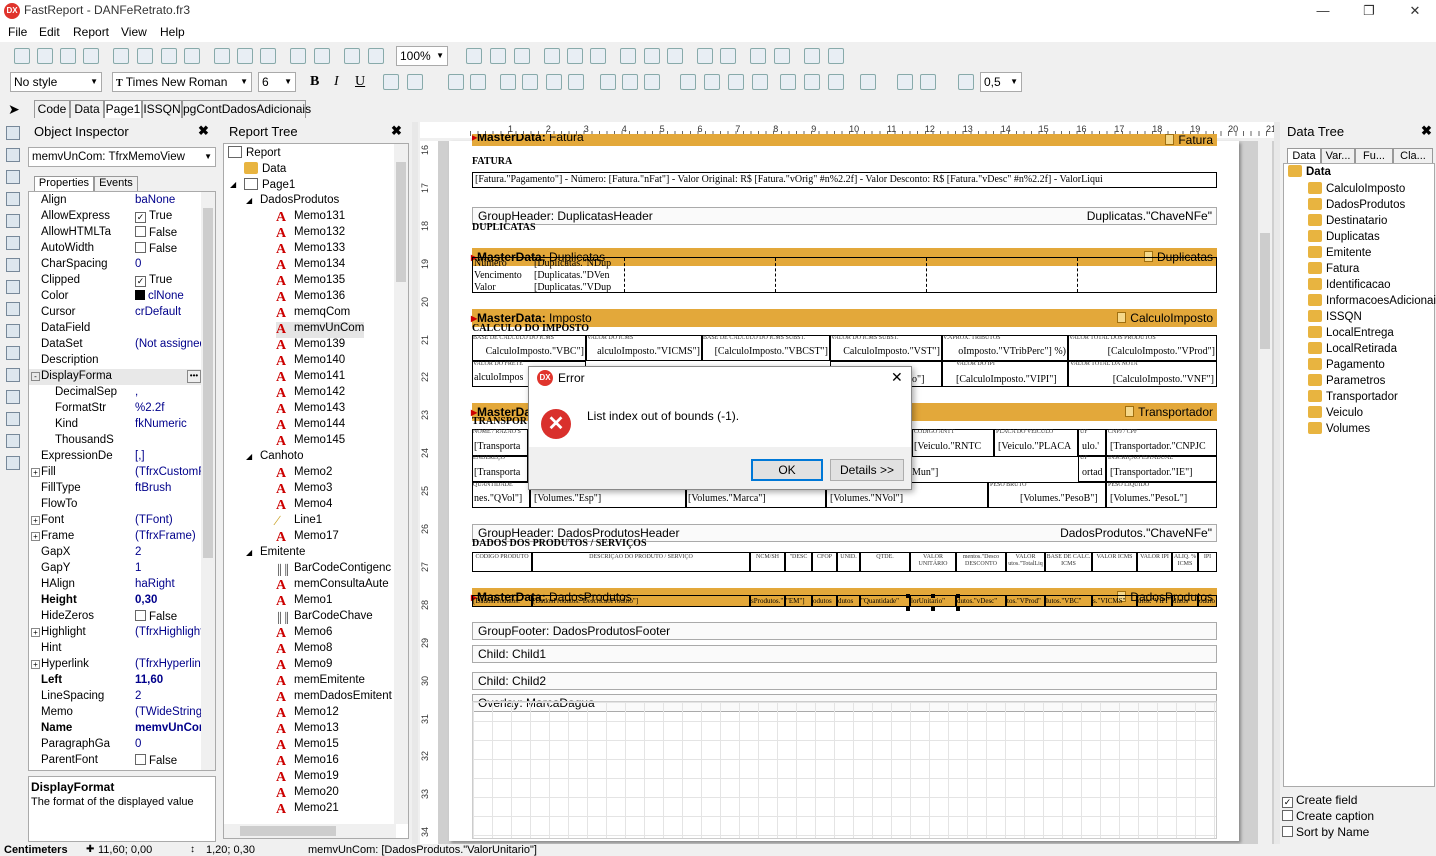 Image resolution: width=1436 pixels, height=856 pixels. What do you see at coordinates (758, 56) in the screenshot?
I see `center-h-icon` at bounding box center [758, 56].